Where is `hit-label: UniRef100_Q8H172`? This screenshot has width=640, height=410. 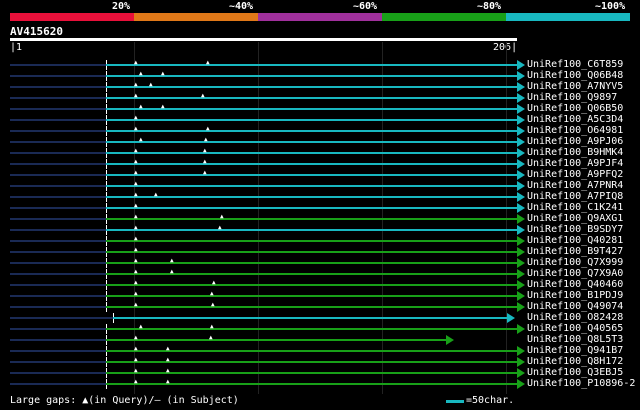 hit-label: UniRef100_Q8H172 is located at coordinates (575, 361).